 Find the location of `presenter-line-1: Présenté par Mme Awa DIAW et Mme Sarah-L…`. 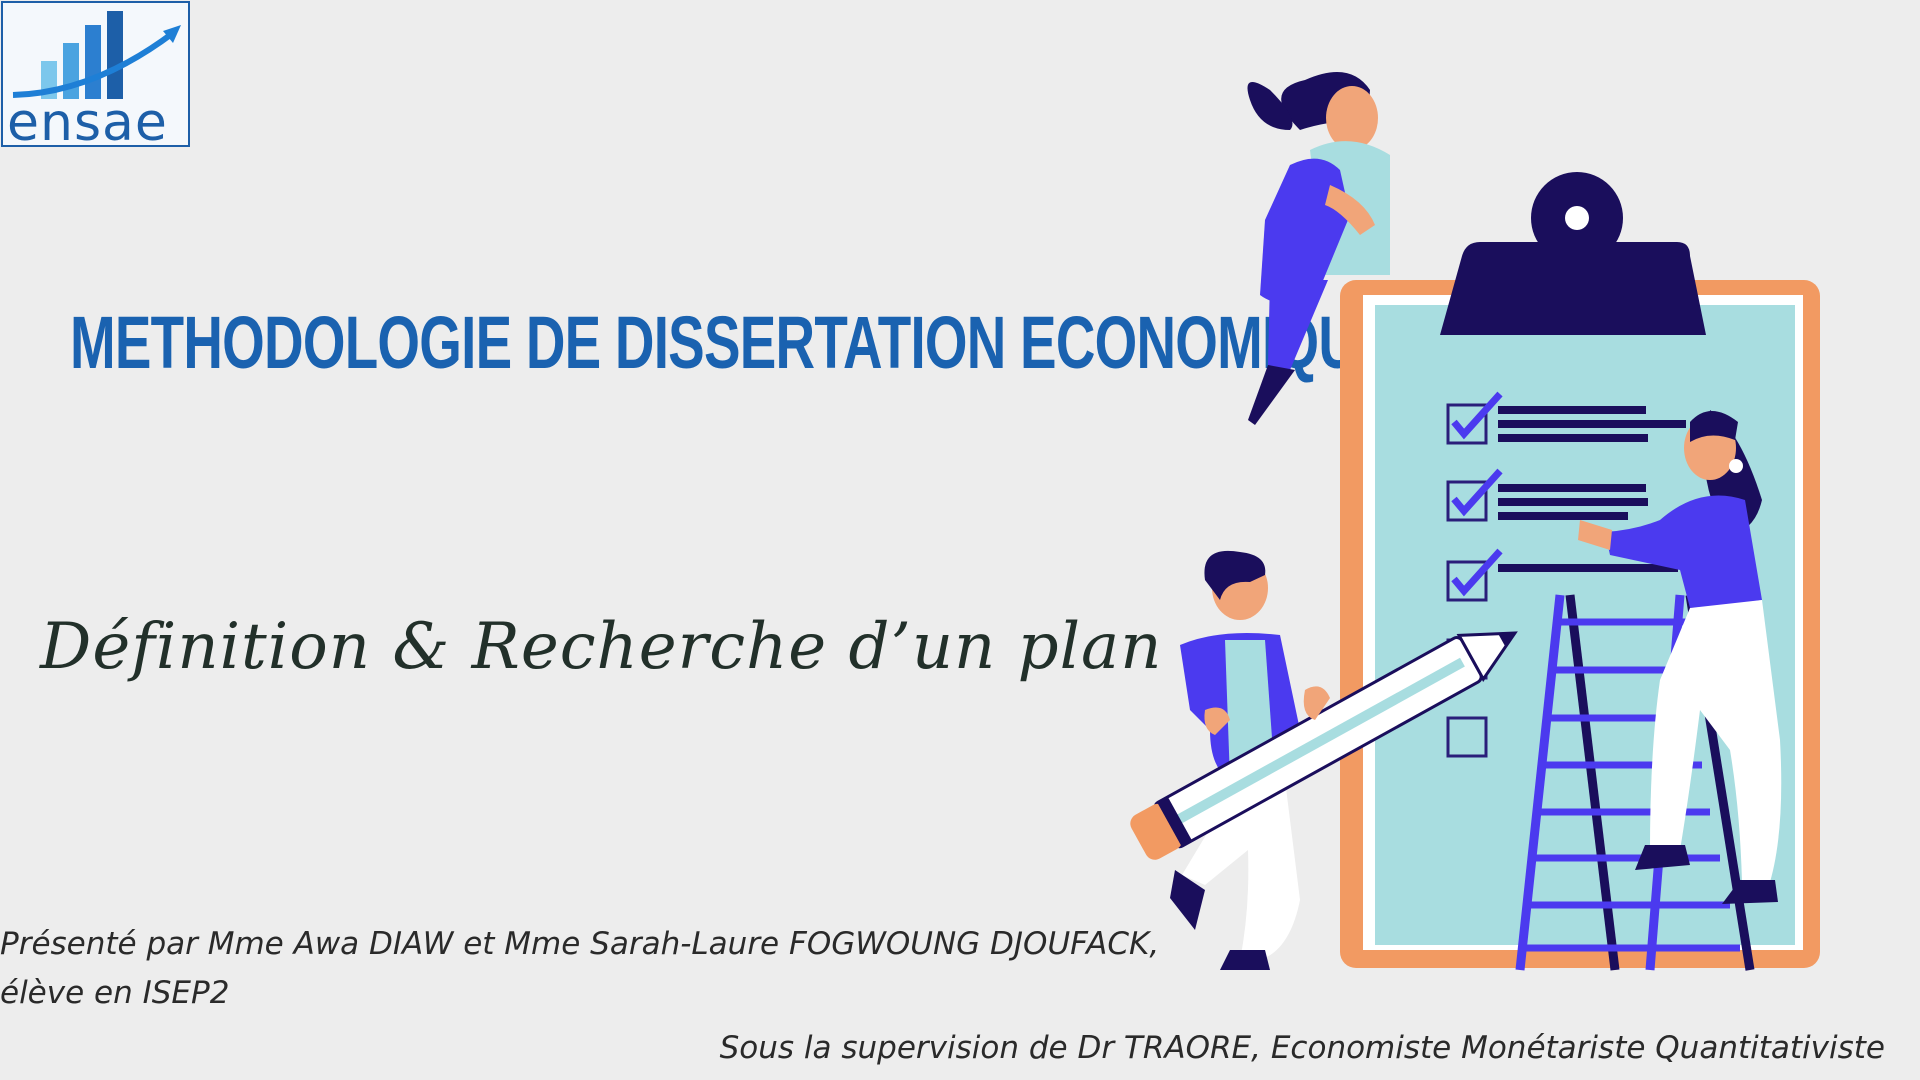

presenter-line-1: Présenté par Mme Awa DIAW et Mme Sarah-L… is located at coordinates (580, 944).